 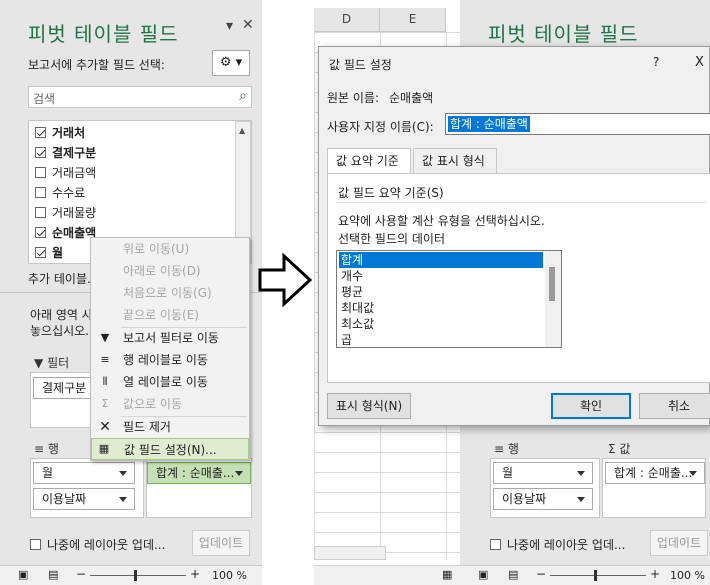 I want to click on scroll-up-icon: ▲, so click(x=242, y=130).